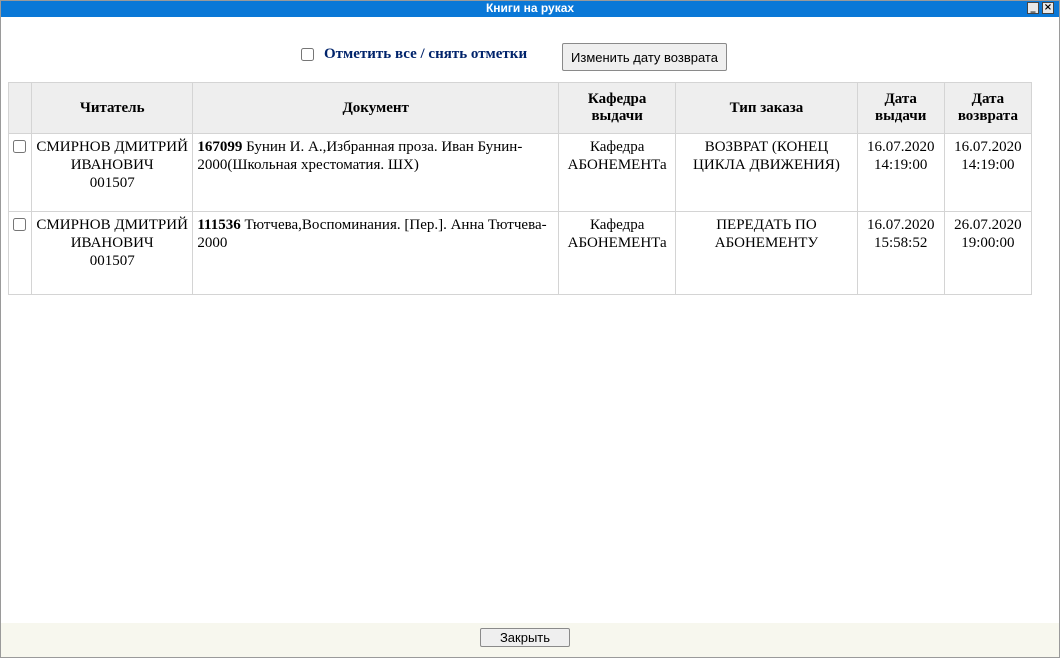  What do you see at coordinates (901, 243) in the screenshot?
I see `issue-time: 15:58:52` at bounding box center [901, 243].